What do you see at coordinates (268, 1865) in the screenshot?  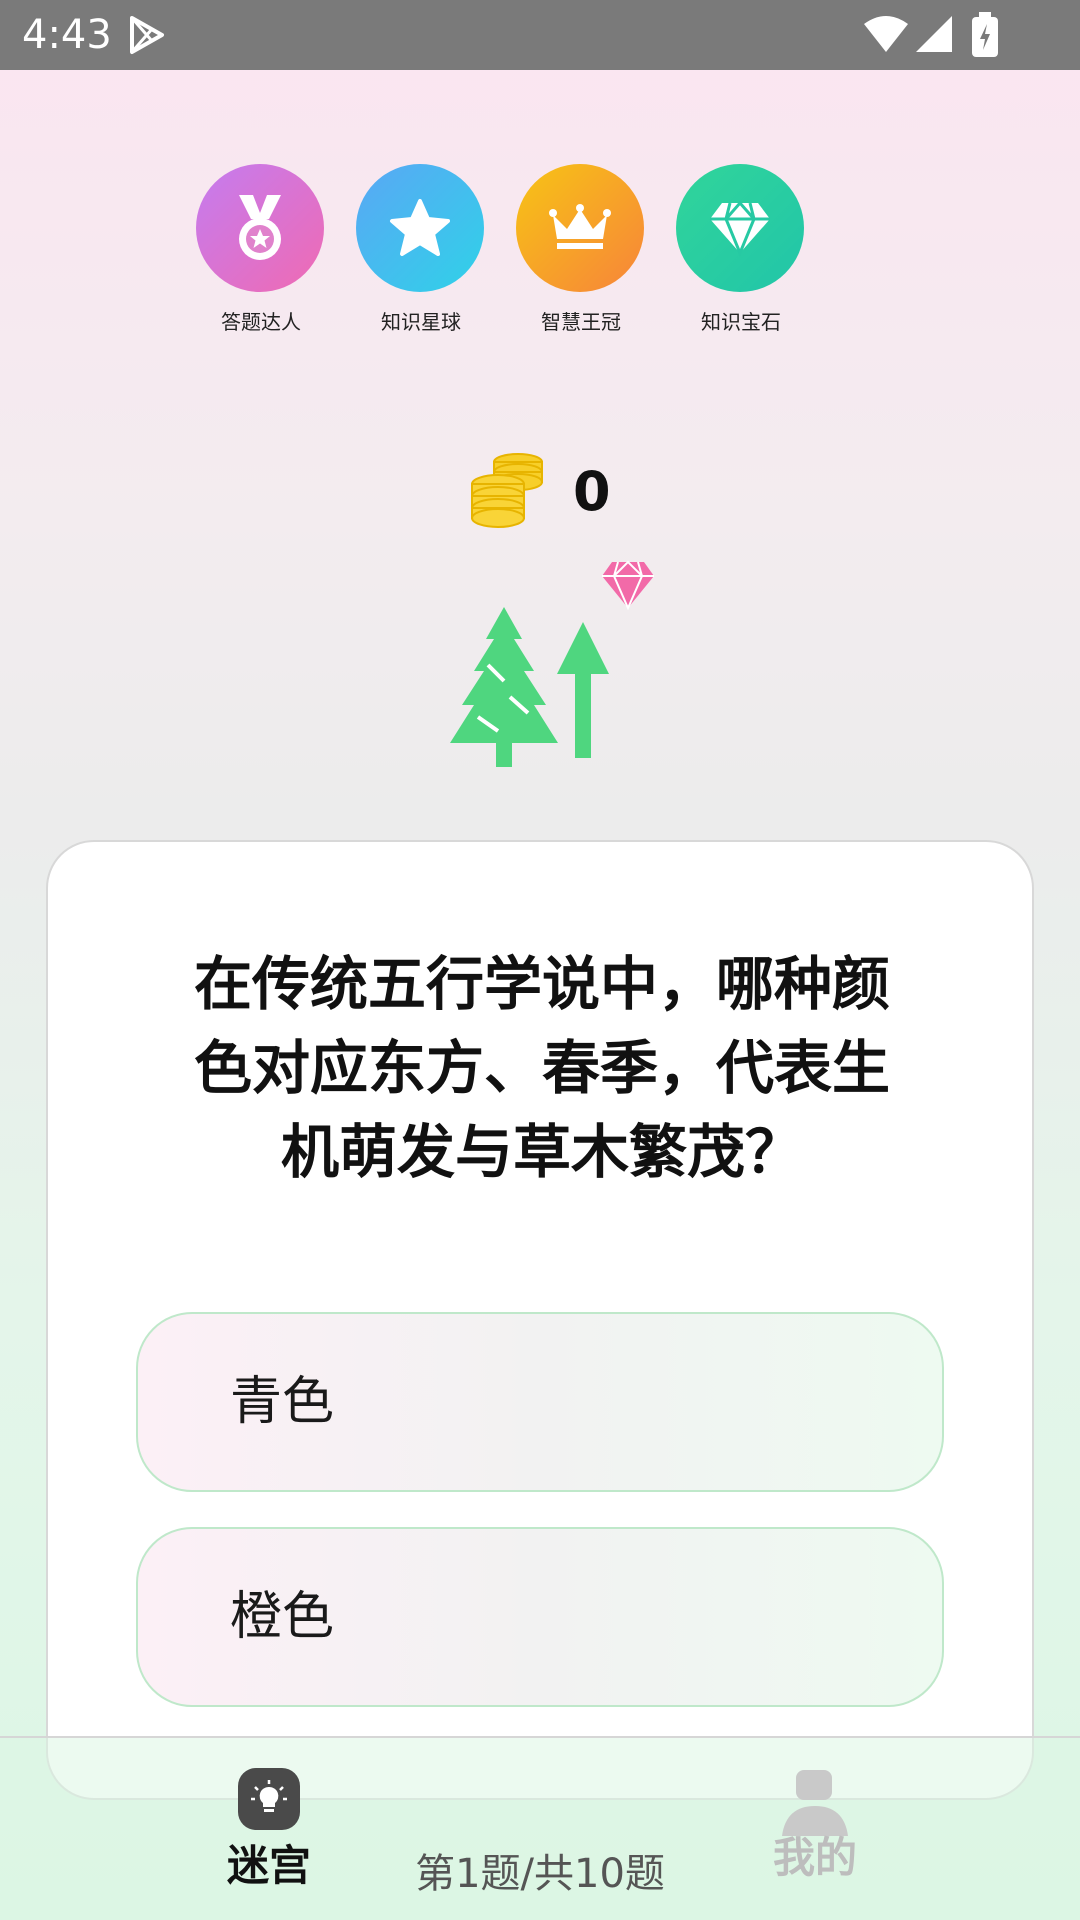 I see `tab-label: 迷宫` at bounding box center [268, 1865].